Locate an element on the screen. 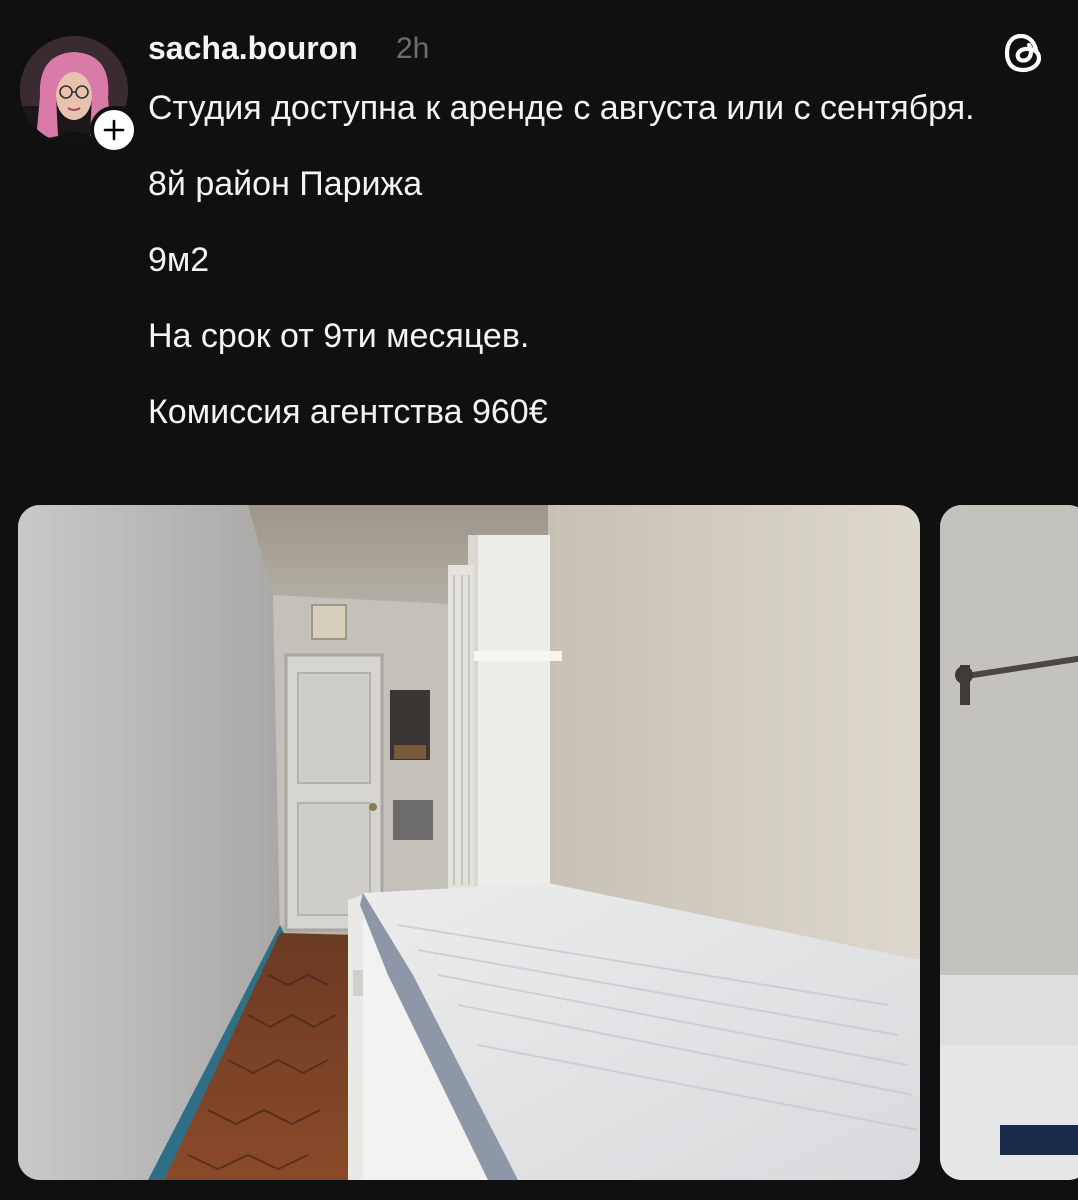 This screenshot has width=1078, height=1200. post-paragraph: 8й район Парижа is located at coordinates (285, 184).